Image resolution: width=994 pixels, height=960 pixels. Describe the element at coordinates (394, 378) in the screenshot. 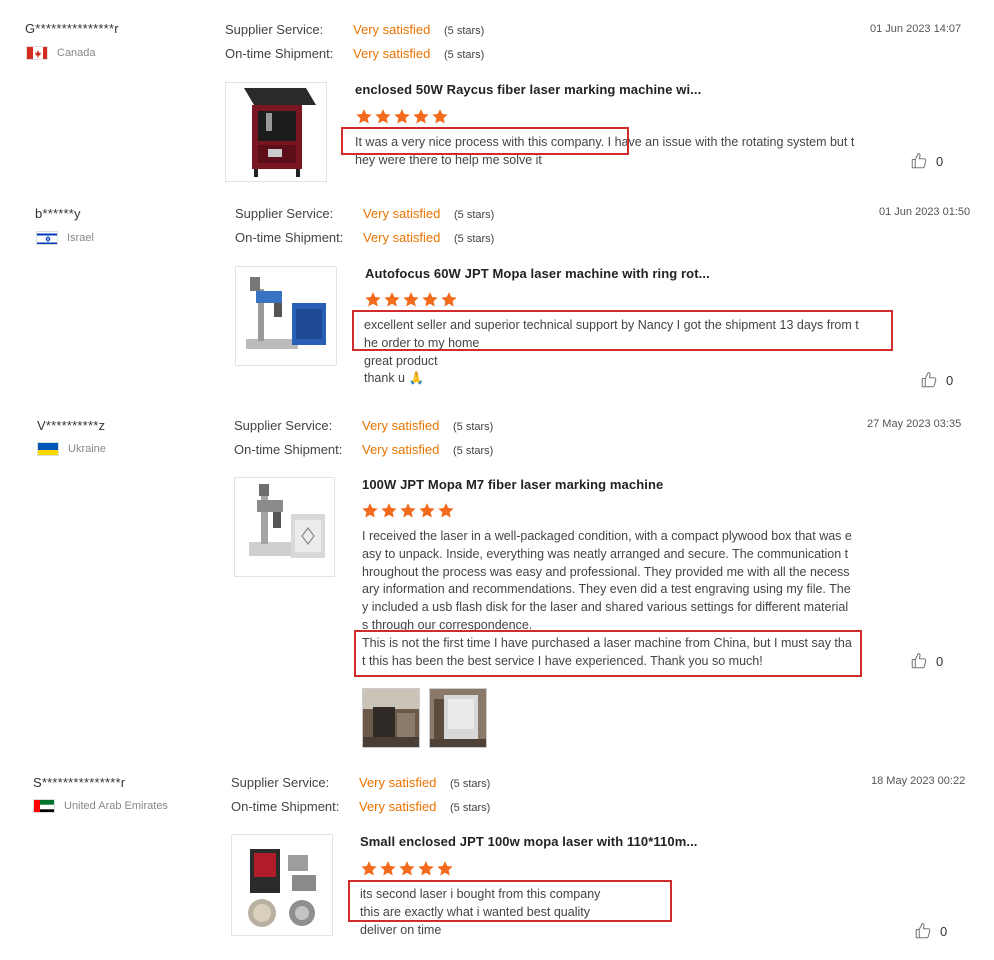

I see `review-text-line: thank u 🙏` at that location.